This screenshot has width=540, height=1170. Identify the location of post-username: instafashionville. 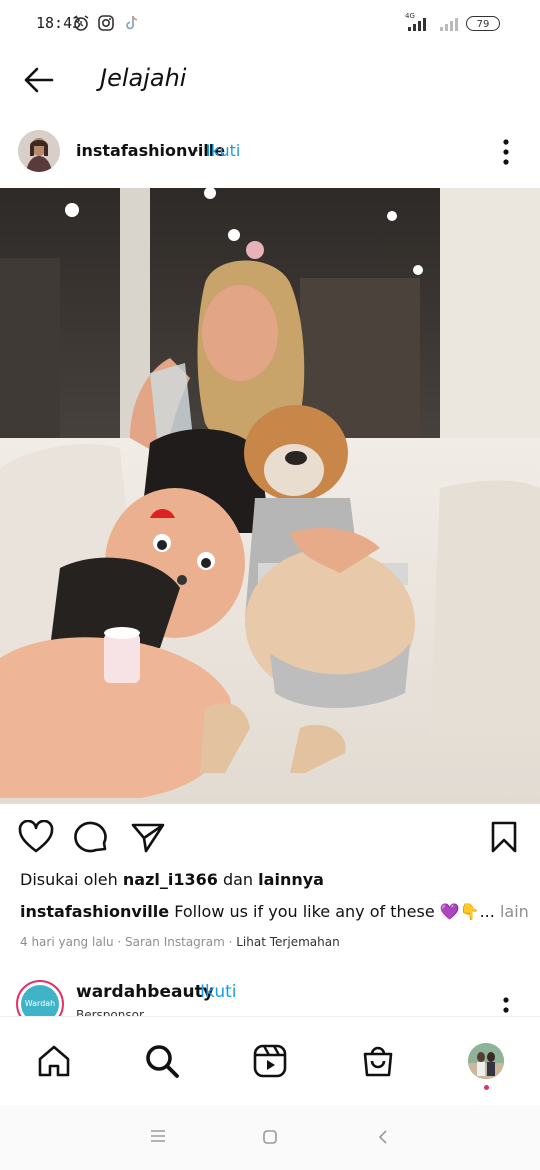
(150, 150).